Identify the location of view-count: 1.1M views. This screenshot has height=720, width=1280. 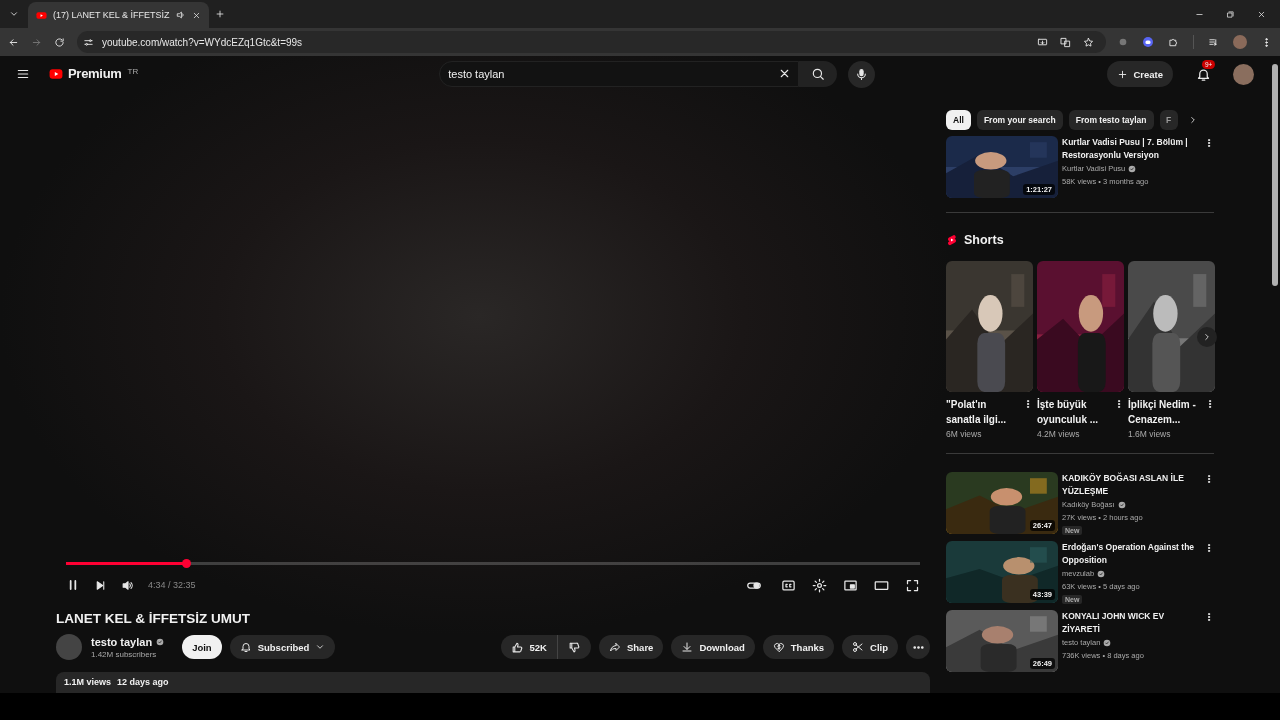
(88, 682).